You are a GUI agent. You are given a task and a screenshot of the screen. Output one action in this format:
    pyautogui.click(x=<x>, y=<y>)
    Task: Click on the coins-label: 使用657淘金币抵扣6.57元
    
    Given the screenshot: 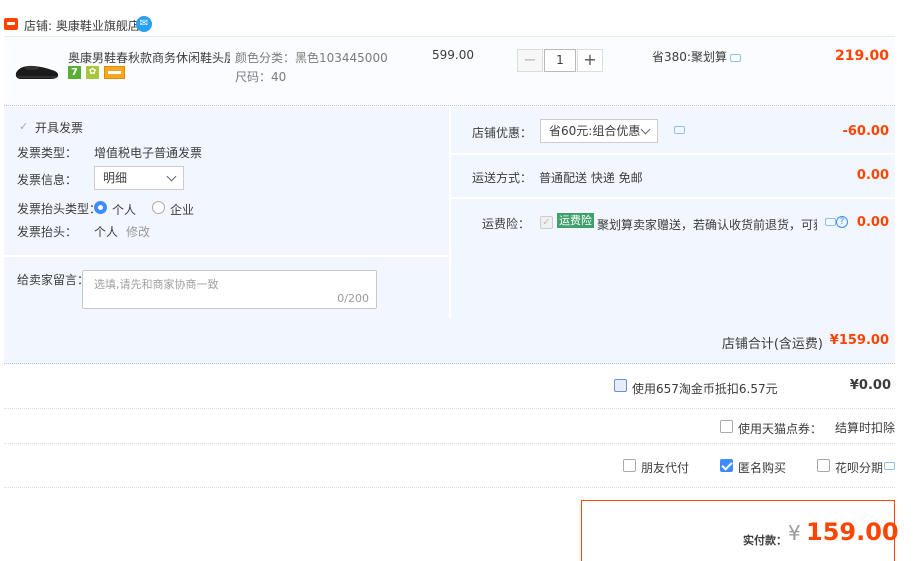 What is the action you would take?
    pyautogui.click(x=705, y=389)
    